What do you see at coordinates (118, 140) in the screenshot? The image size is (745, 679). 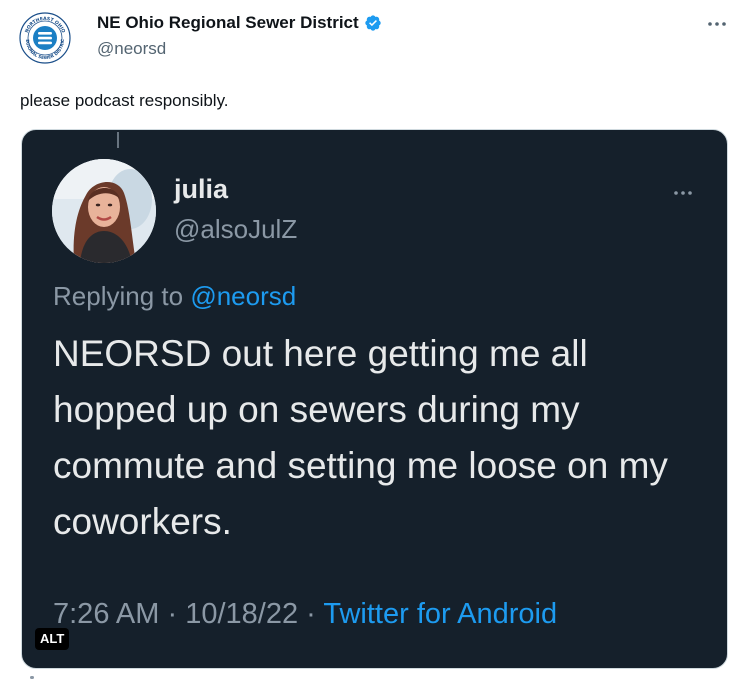 I see `thread-line` at bounding box center [118, 140].